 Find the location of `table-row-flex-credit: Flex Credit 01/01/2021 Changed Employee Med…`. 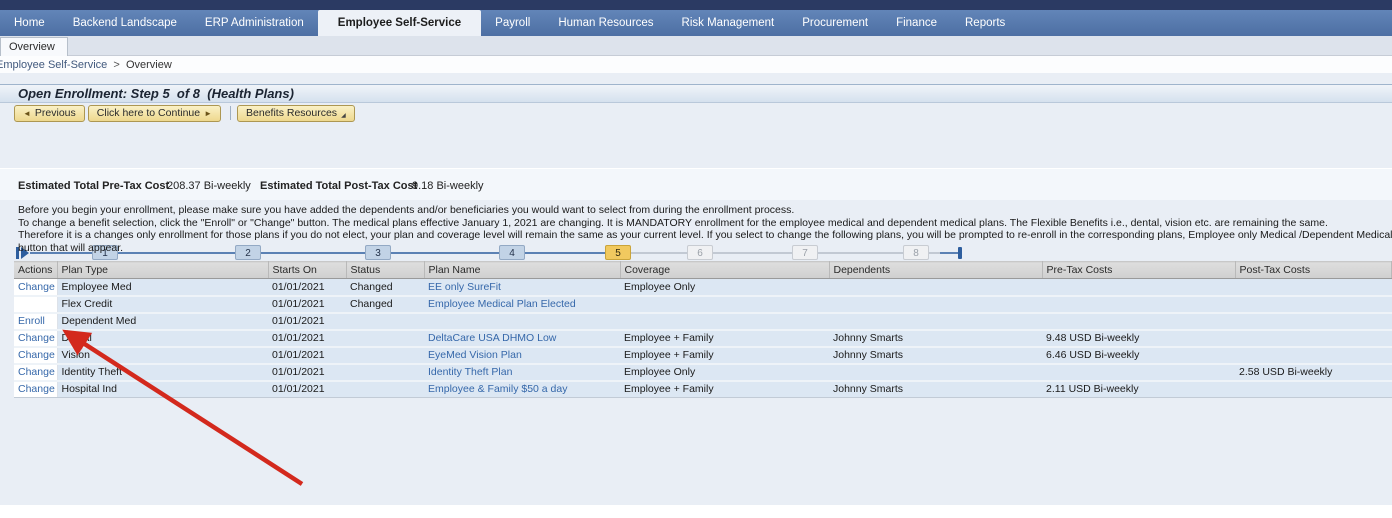

table-row-flex-credit: Flex Credit 01/01/2021 Changed Employee Med… is located at coordinates (703, 304).